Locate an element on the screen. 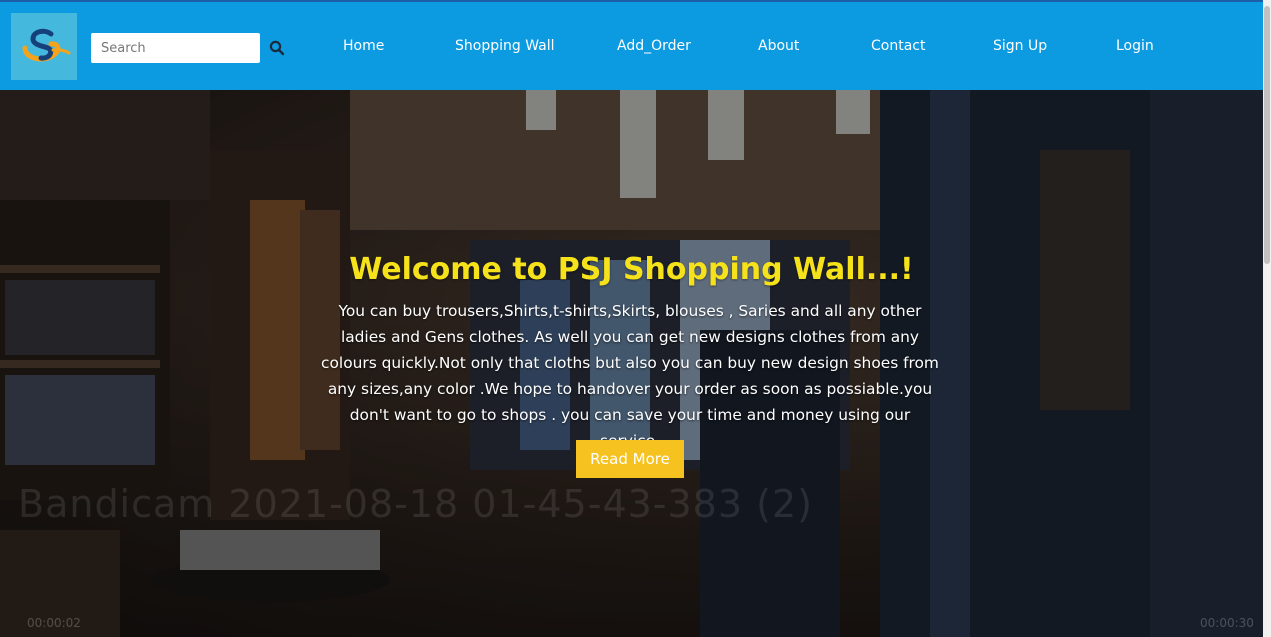  logo-s-icon is located at coordinates (46, 45).